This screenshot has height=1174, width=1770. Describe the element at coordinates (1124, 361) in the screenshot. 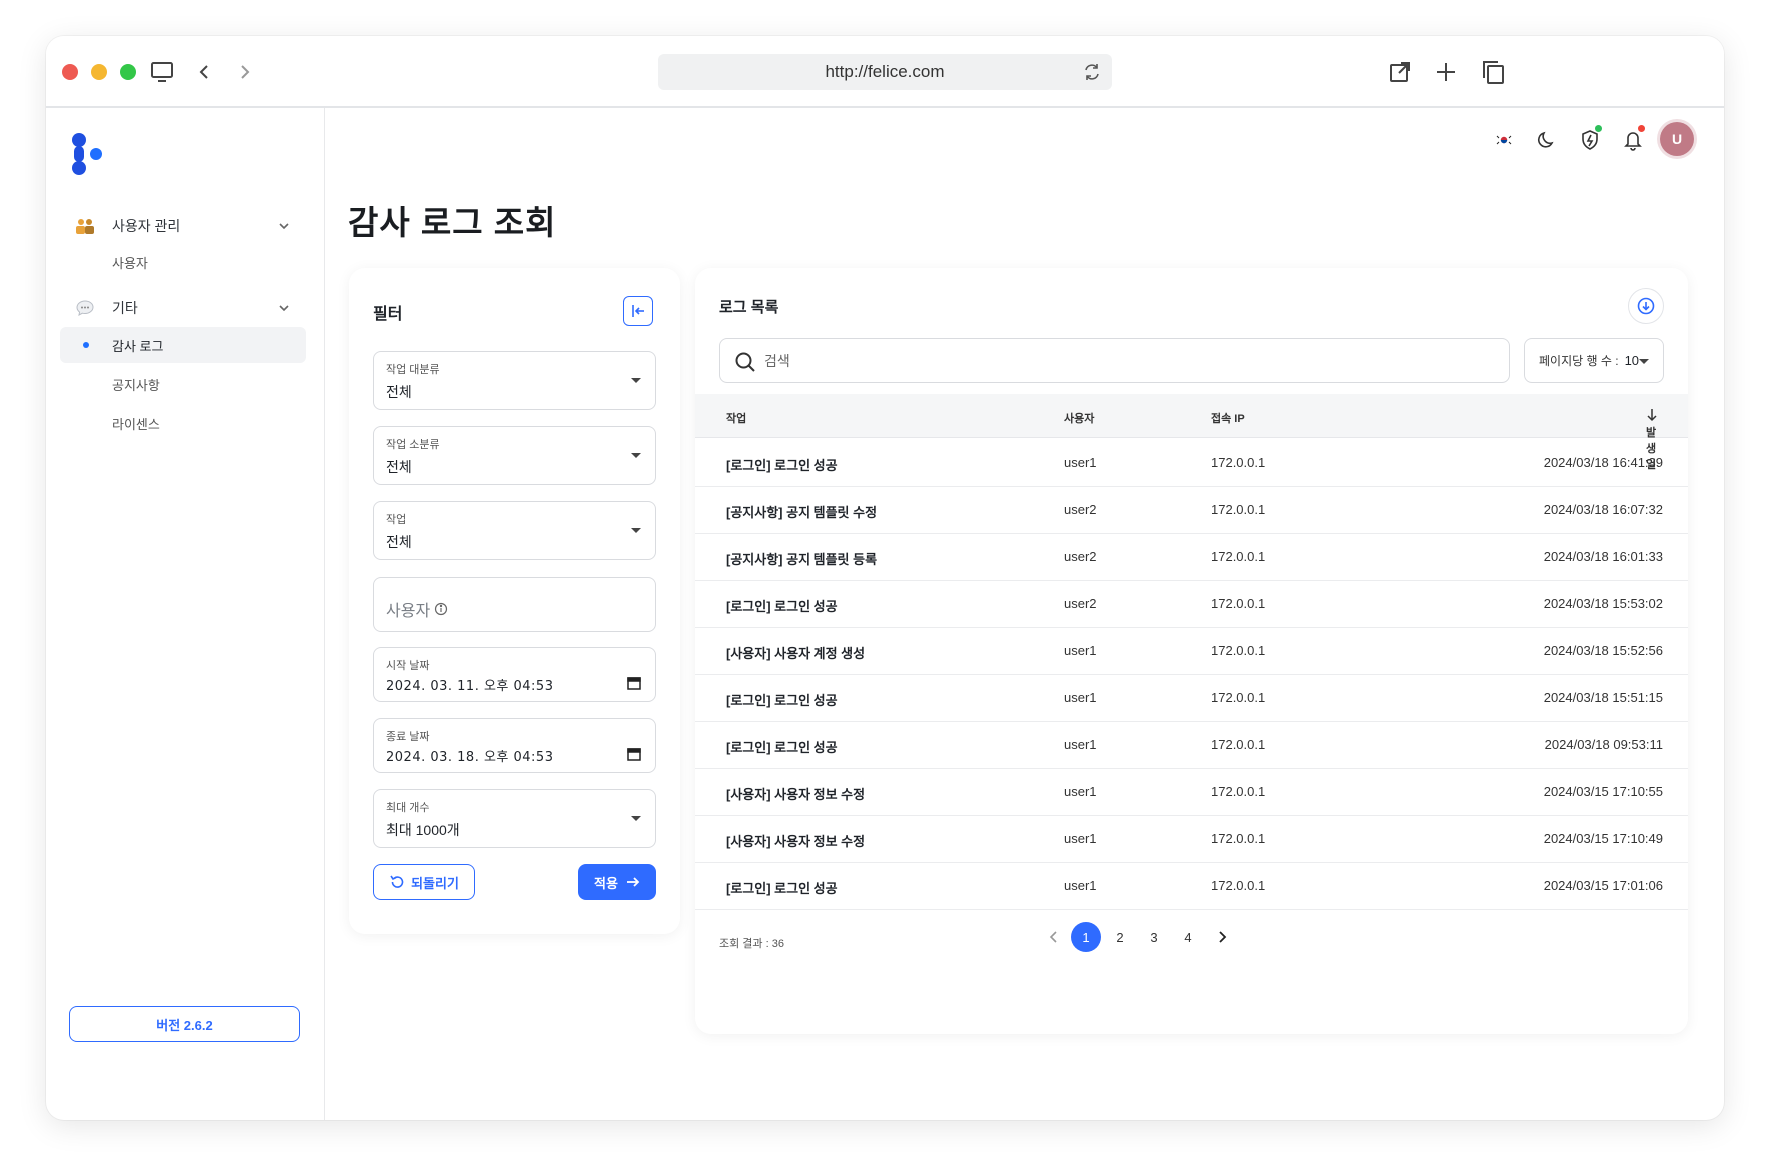

I see `search-input` at that location.